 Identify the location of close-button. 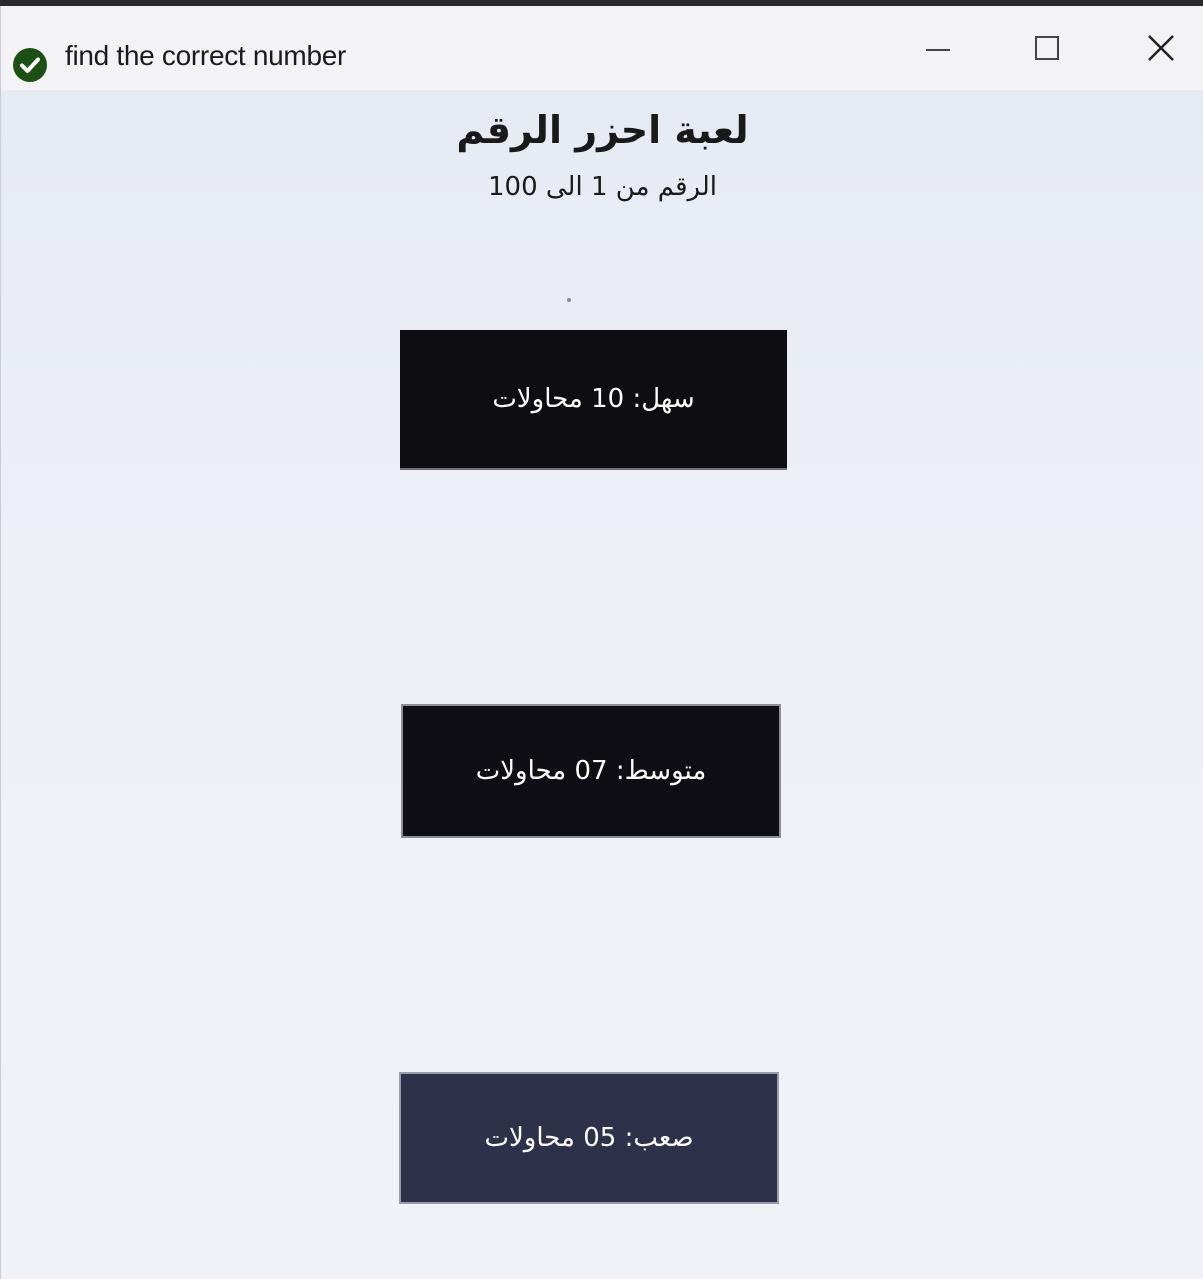
(1161, 48).